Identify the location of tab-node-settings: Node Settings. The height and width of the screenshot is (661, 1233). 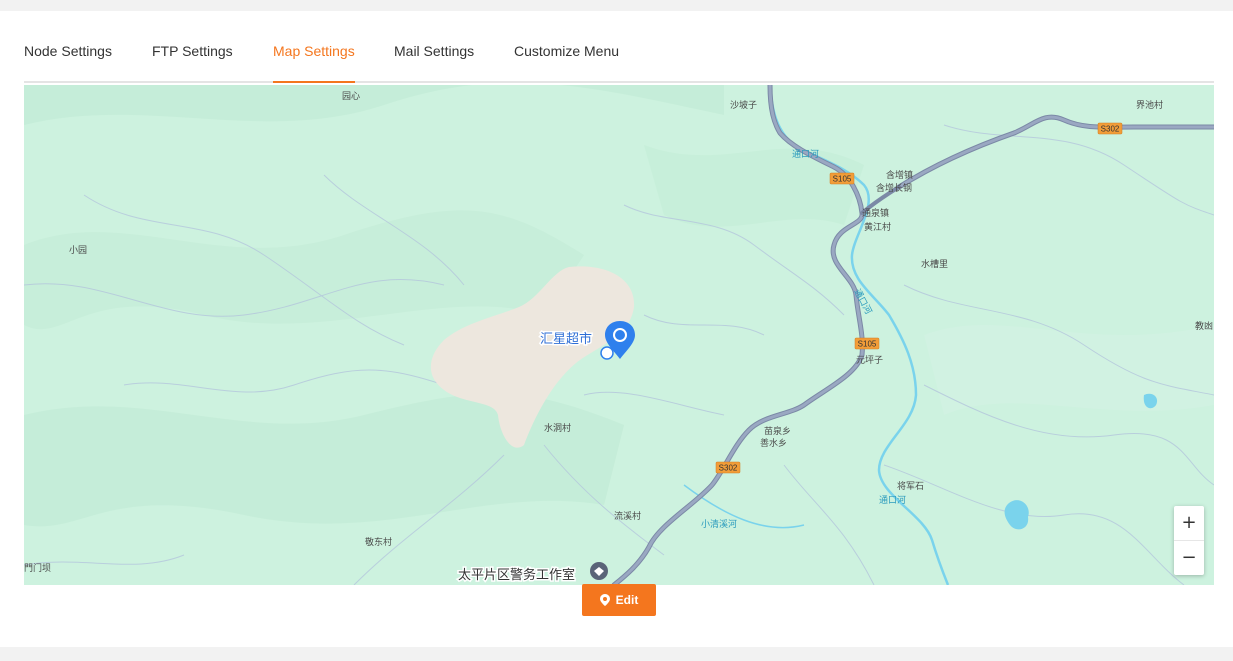
(68, 61).